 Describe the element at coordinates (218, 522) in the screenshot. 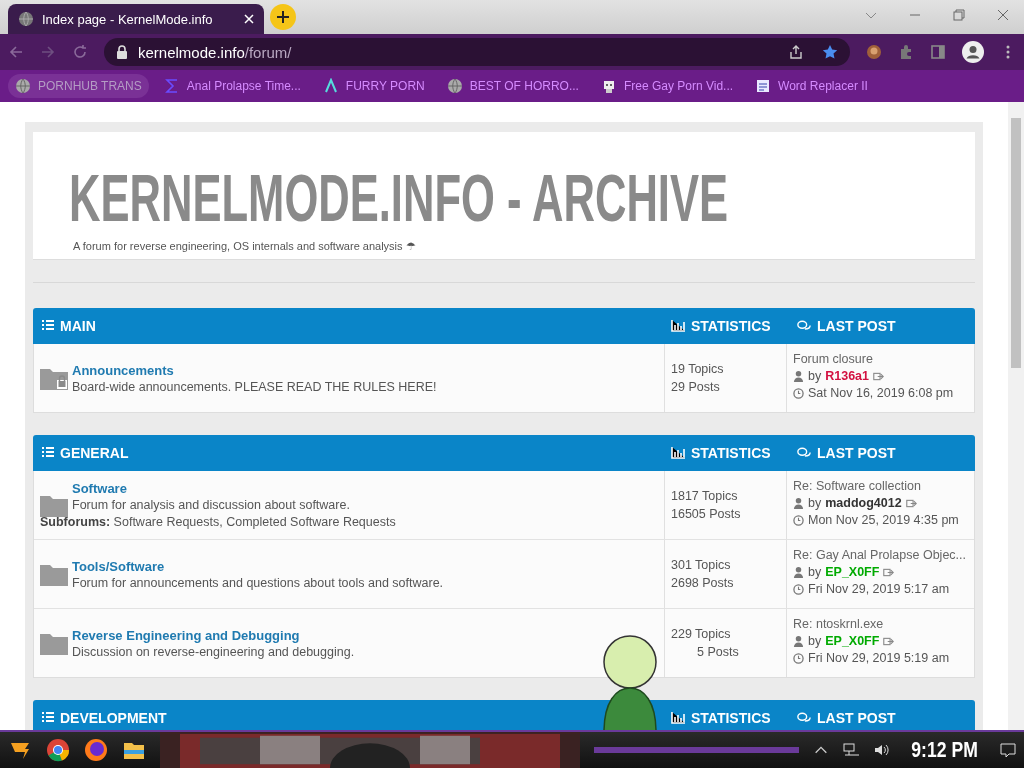

I see `subforums-line: Subforums: Software Requests, Completed Software Requests` at that location.